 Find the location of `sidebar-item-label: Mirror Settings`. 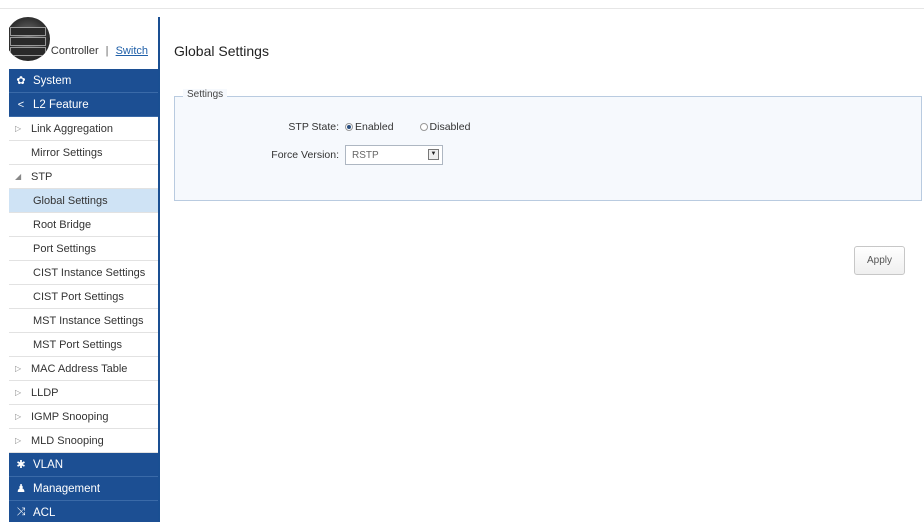

sidebar-item-label: Mirror Settings is located at coordinates (67, 152).